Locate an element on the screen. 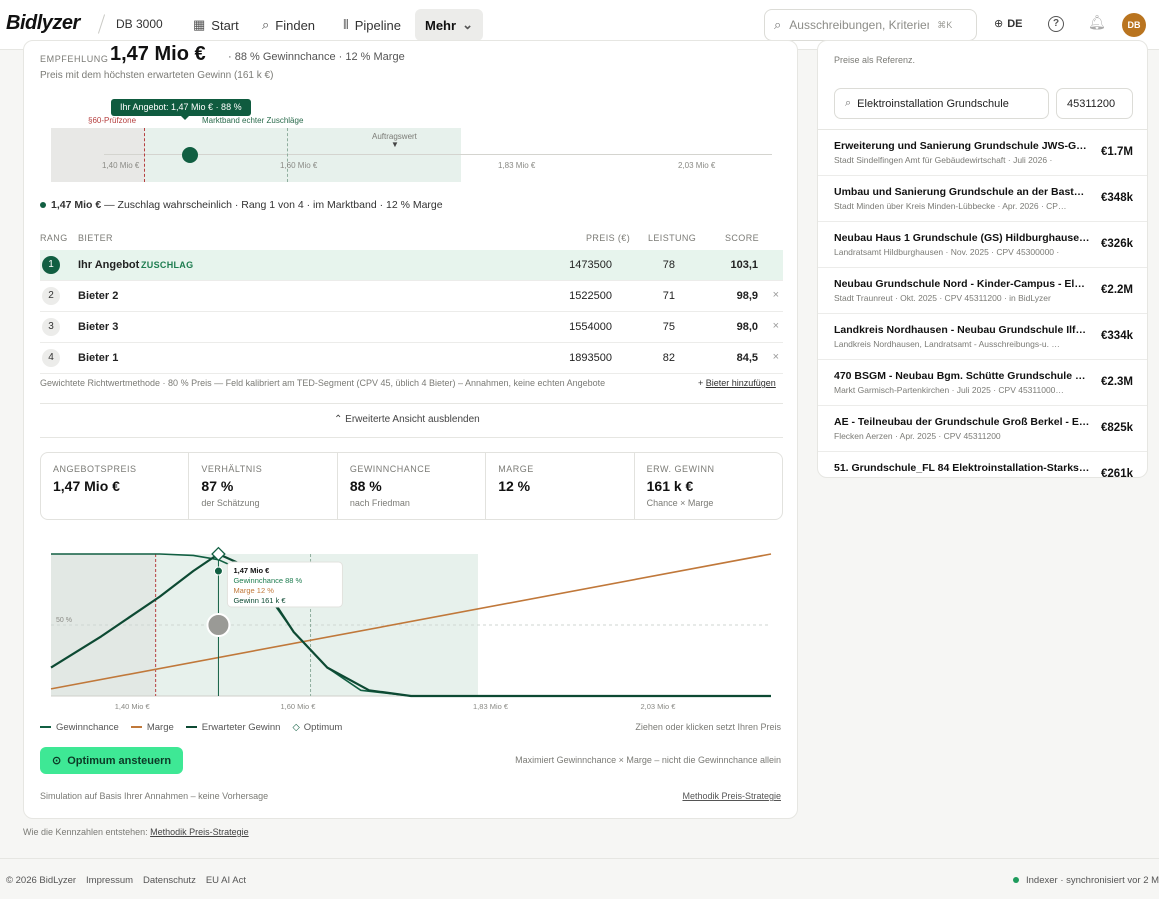 This screenshot has height=899, width=1159. bidder-performance: 82 is located at coordinates (669, 358).